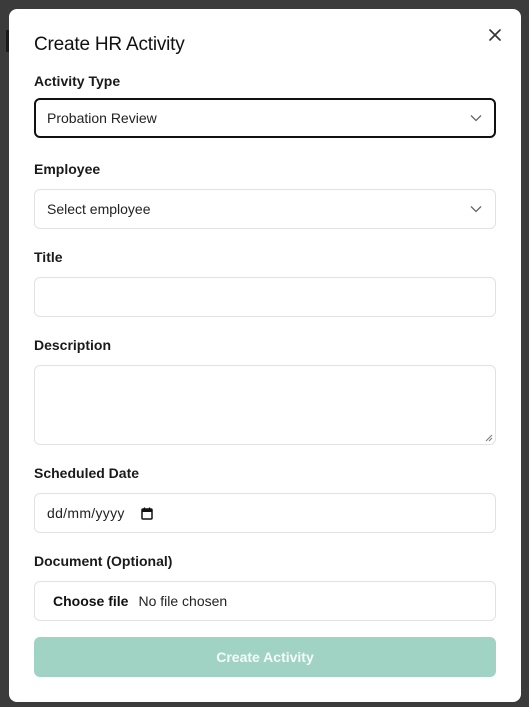  What do you see at coordinates (489, 438) in the screenshot?
I see `resize-grip-icon` at bounding box center [489, 438].